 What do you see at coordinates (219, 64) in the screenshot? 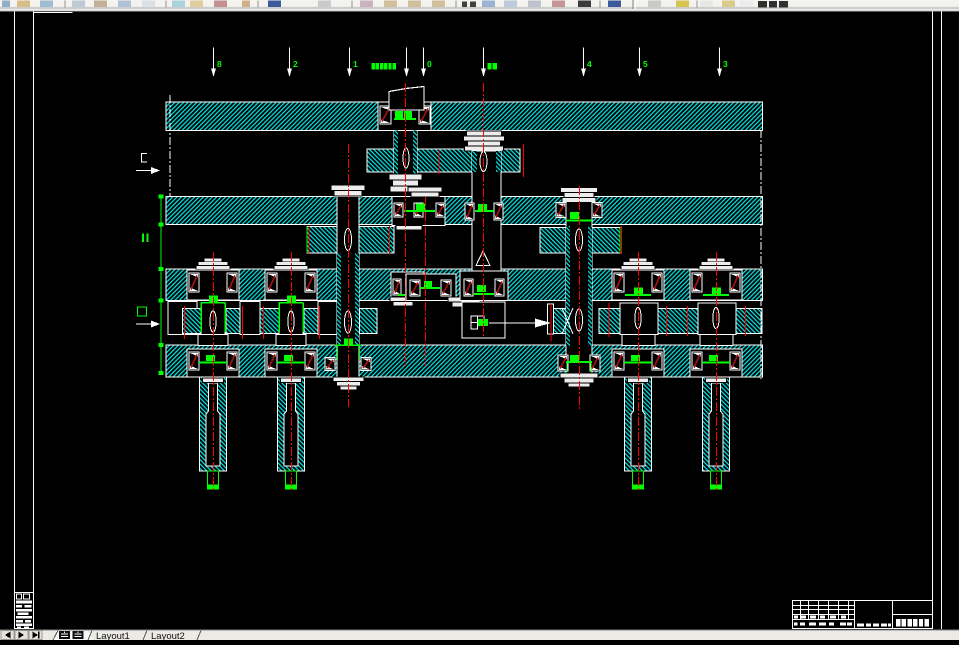
I see `svg-text: 8` at bounding box center [219, 64].